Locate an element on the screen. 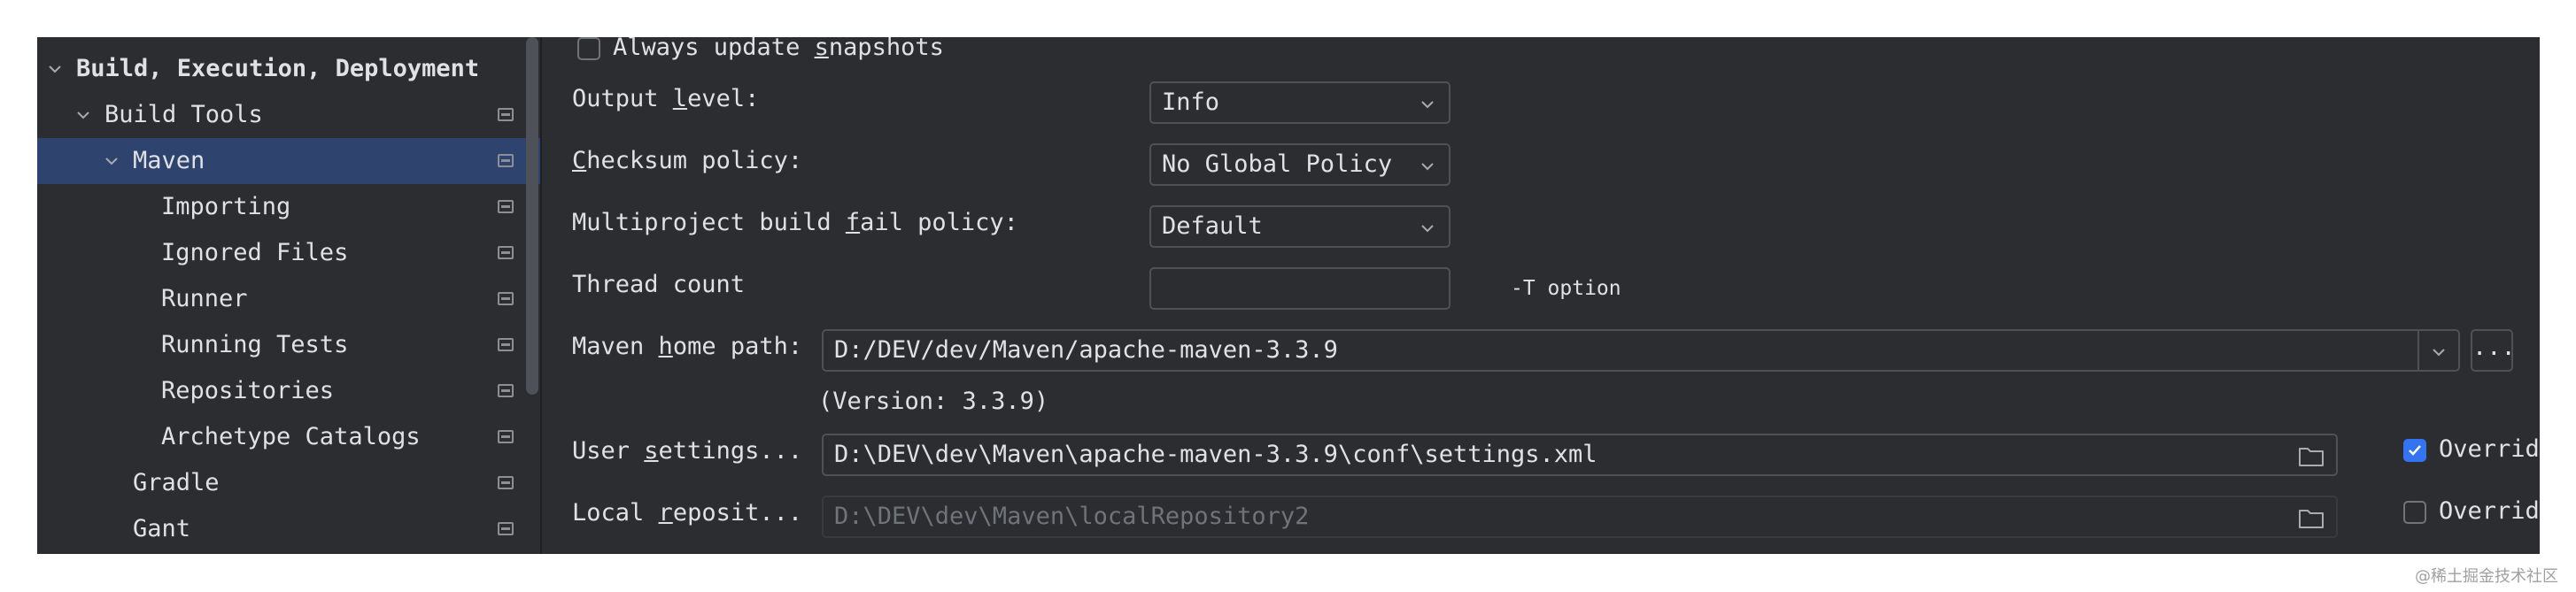  sidebar-item-maven: Maven is located at coordinates (288, 161).